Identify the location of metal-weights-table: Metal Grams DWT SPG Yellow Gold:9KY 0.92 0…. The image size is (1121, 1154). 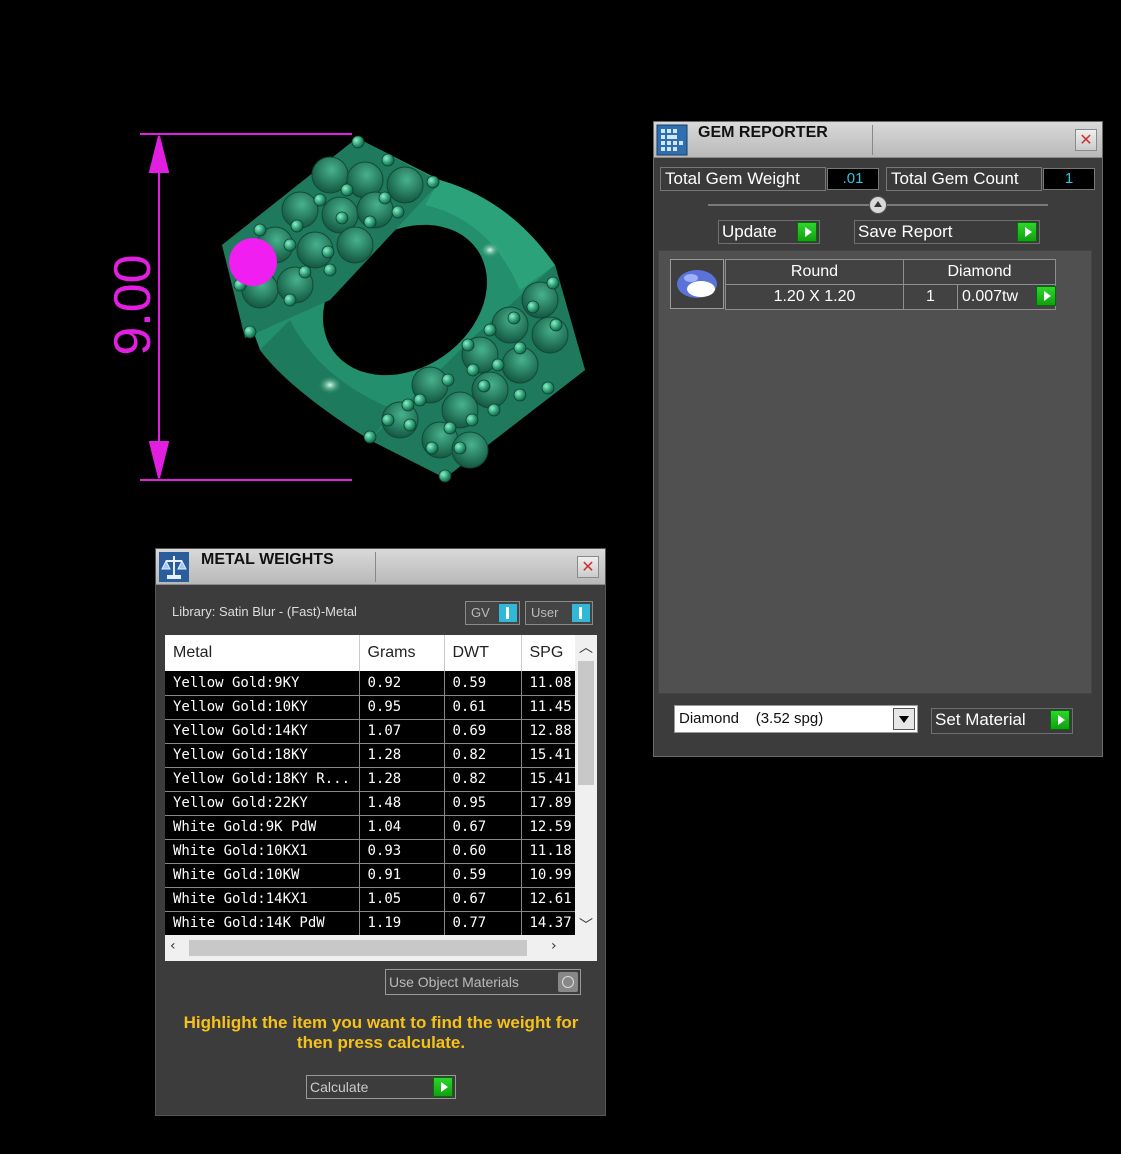
(370, 785).